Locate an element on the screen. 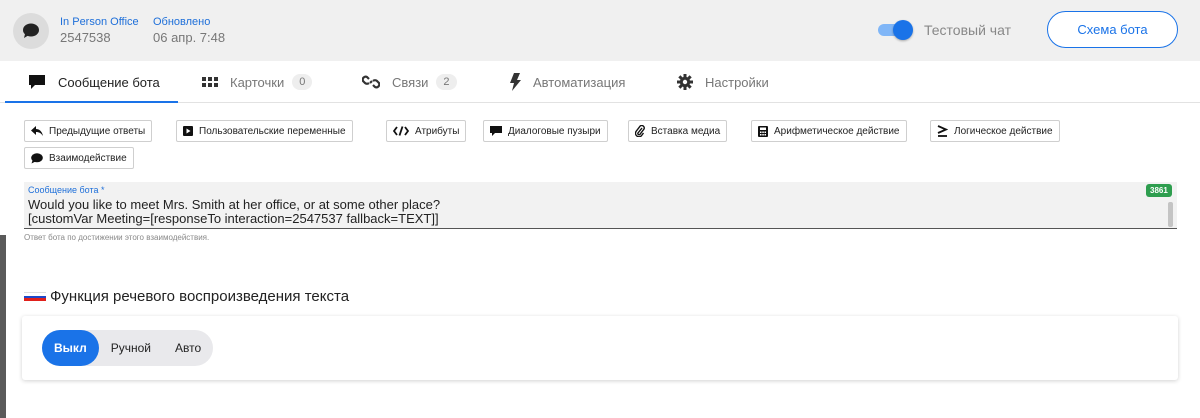 The height and width of the screenshot is (418, 1200). chat-icon is located at coordinates (37, 158).